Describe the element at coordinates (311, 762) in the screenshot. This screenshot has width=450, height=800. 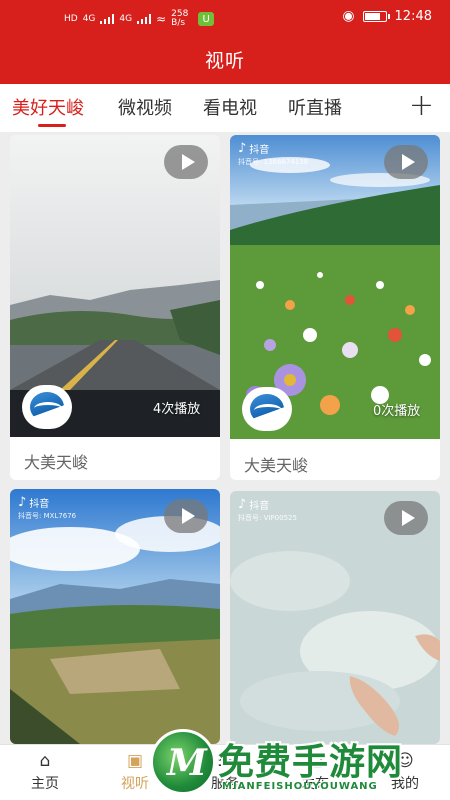
I see `watermark-title: 免费手游网` at that location.